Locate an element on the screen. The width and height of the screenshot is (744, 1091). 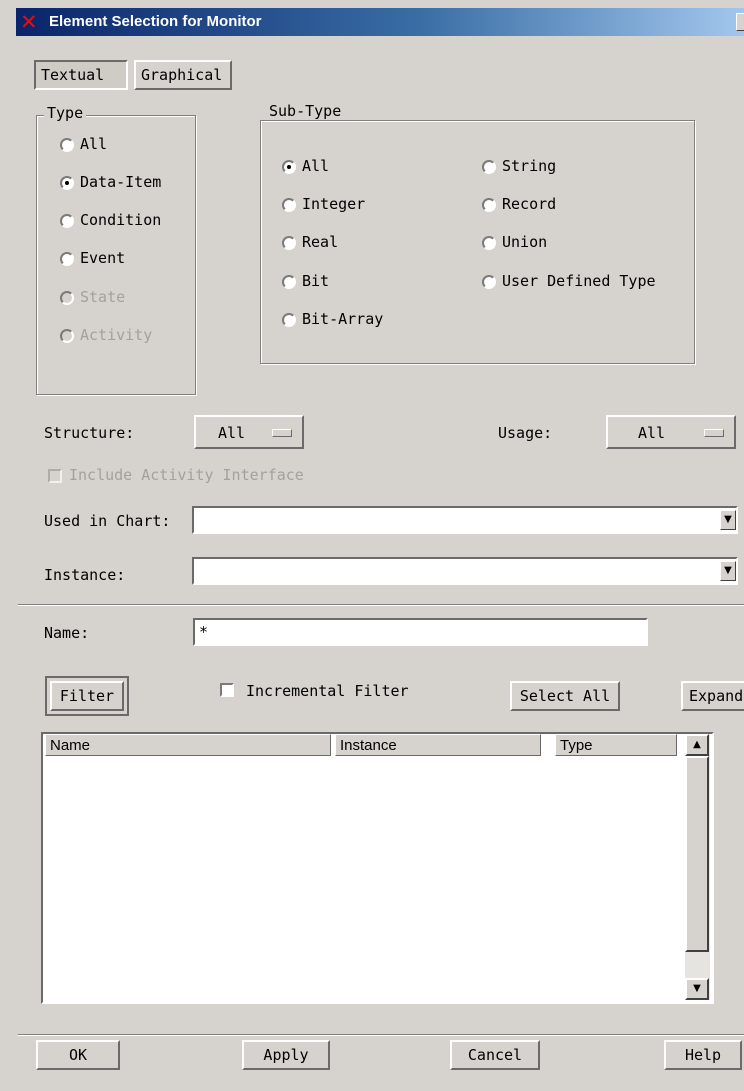
subtype-radio-string: String is located at coordinates (519, 166).